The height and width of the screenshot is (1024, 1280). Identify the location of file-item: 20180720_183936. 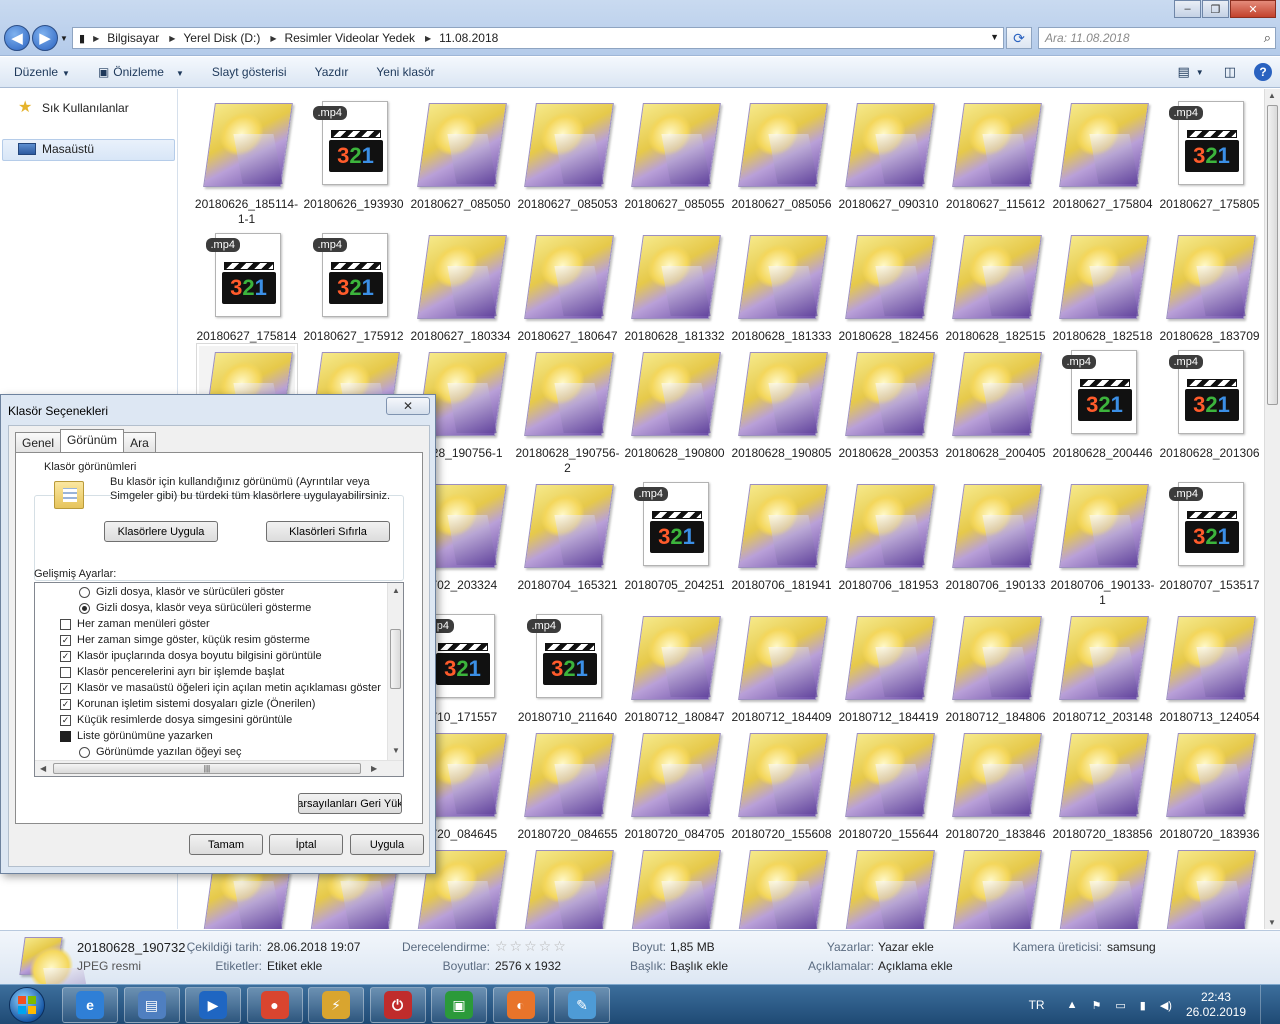
(1209, 784).